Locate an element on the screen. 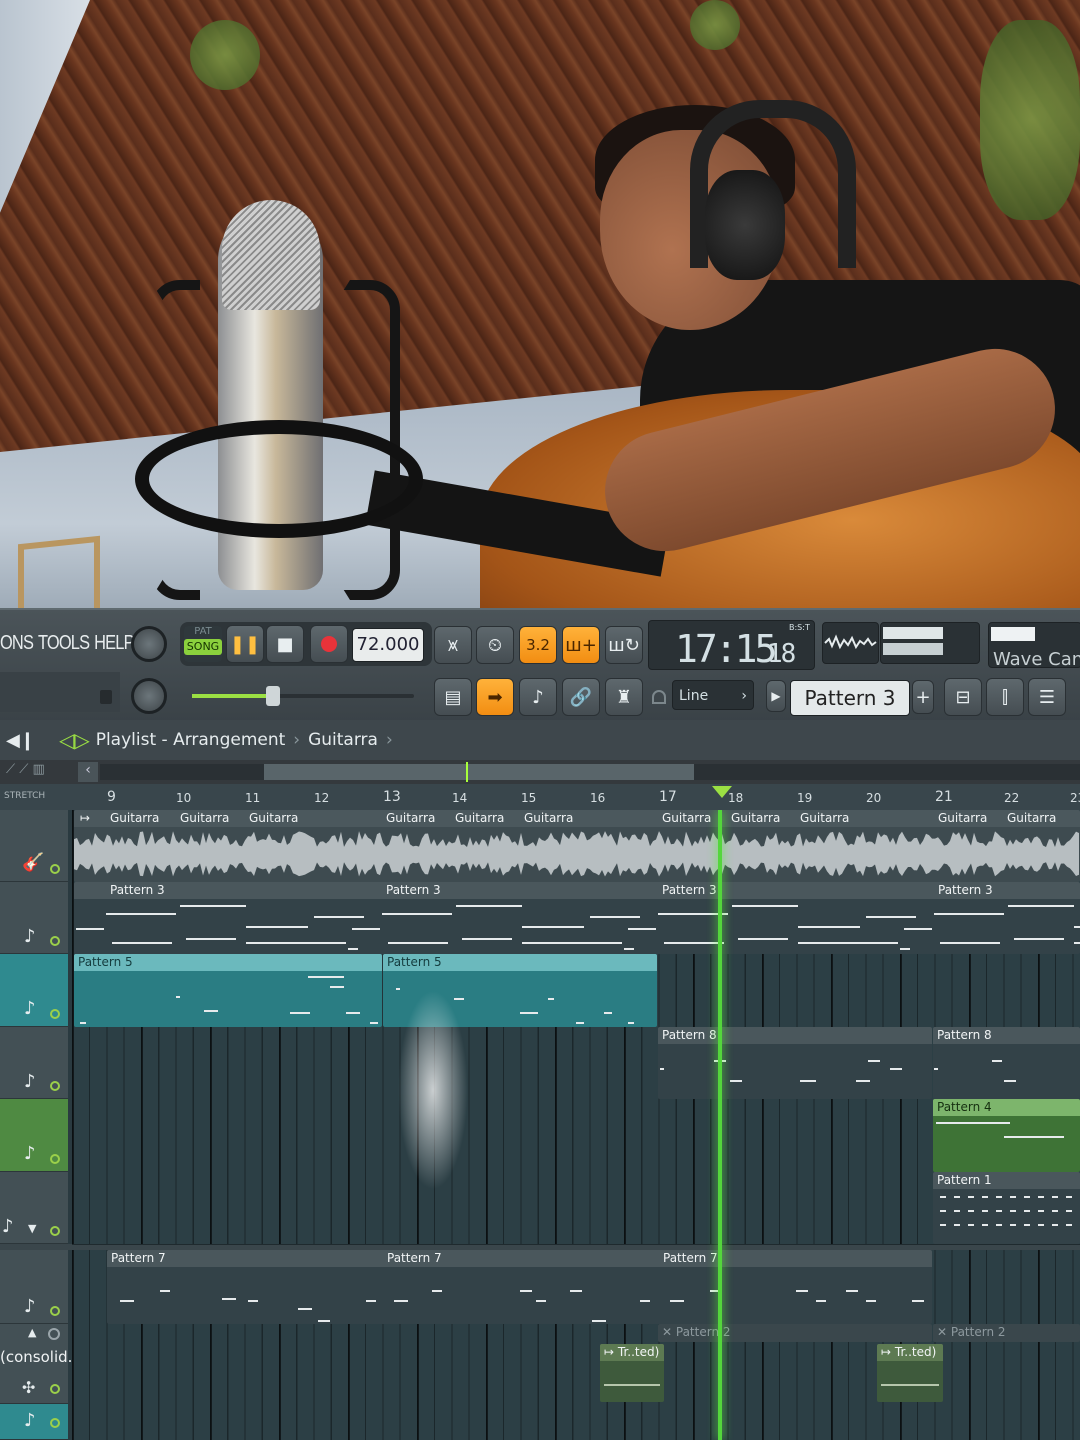 This screenshot has width=1080, height=1440. mixer-icon: ⊟ is located at coordinates (963, 697).